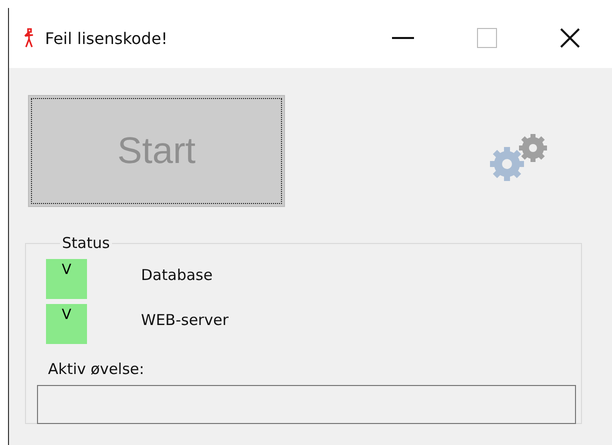 This screenshot has width=612, height=445. I want to click on app-icon, so click(29, 38).